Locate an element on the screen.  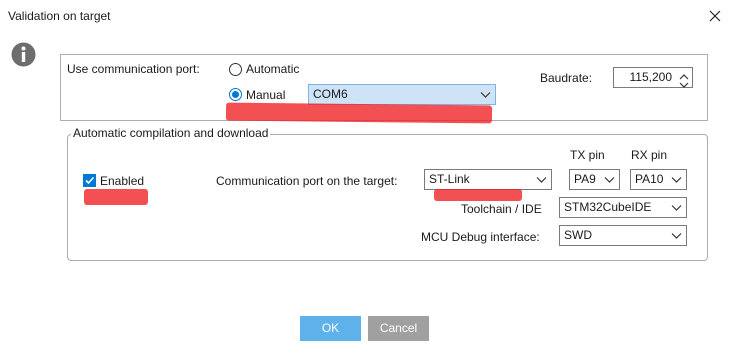
info-icon is located at coordinates (23, 54).